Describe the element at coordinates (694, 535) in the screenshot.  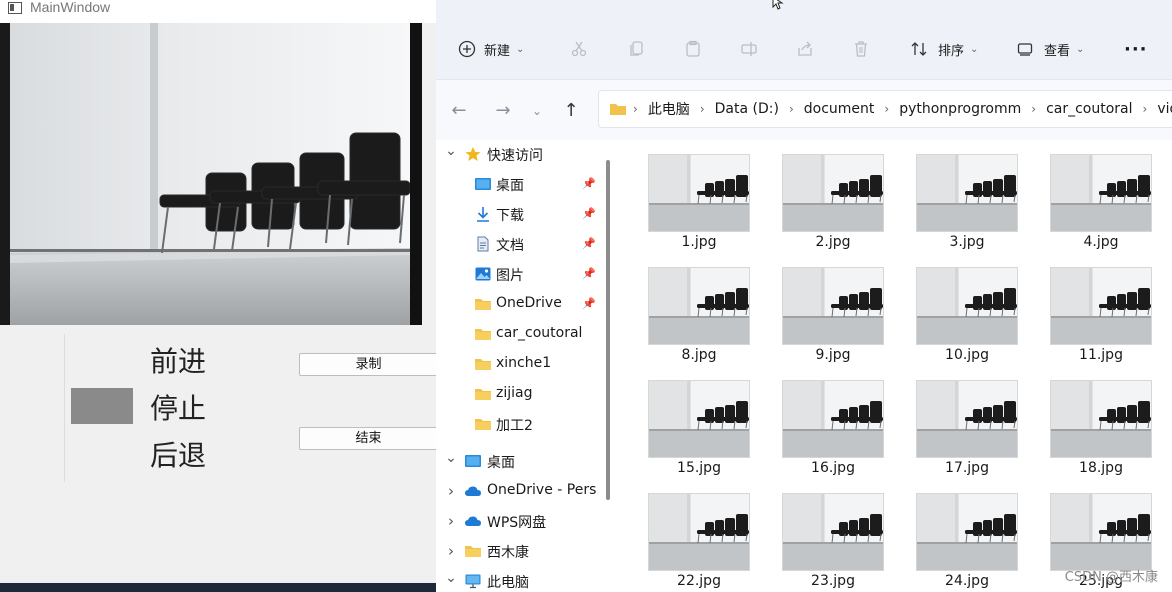
I see `file-item: 22.jpg` at that location.